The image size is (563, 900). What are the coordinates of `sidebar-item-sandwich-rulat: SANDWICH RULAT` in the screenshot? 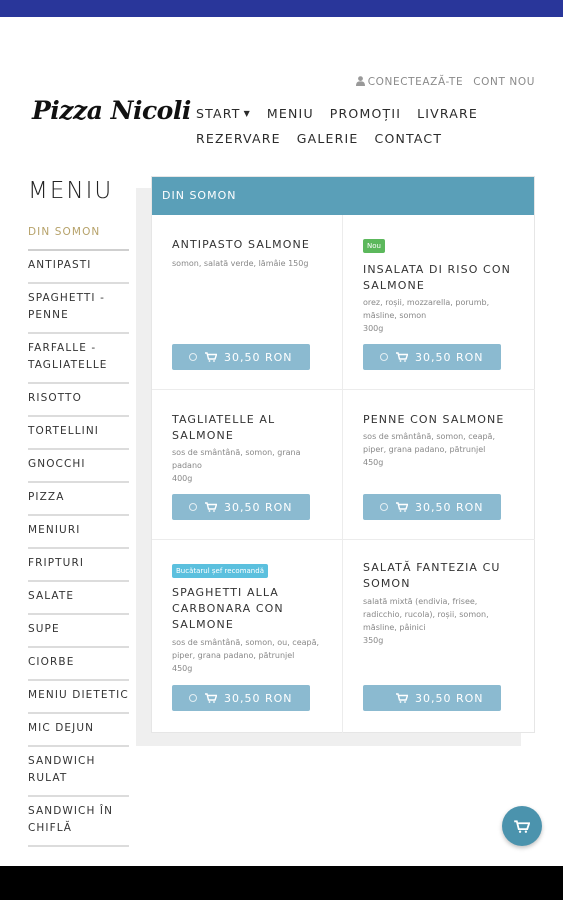 It's located at (78, 772).